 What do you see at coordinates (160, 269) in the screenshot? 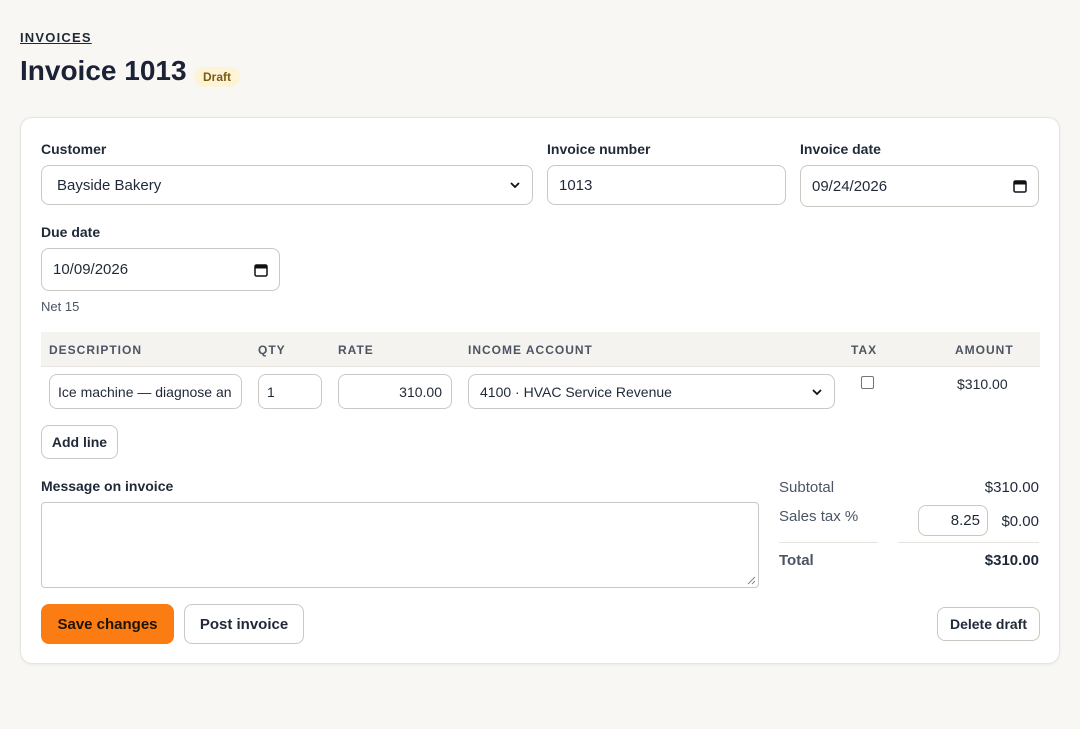
I see `due-date-input: 10/09/2026` at bounding box center [160, 269].